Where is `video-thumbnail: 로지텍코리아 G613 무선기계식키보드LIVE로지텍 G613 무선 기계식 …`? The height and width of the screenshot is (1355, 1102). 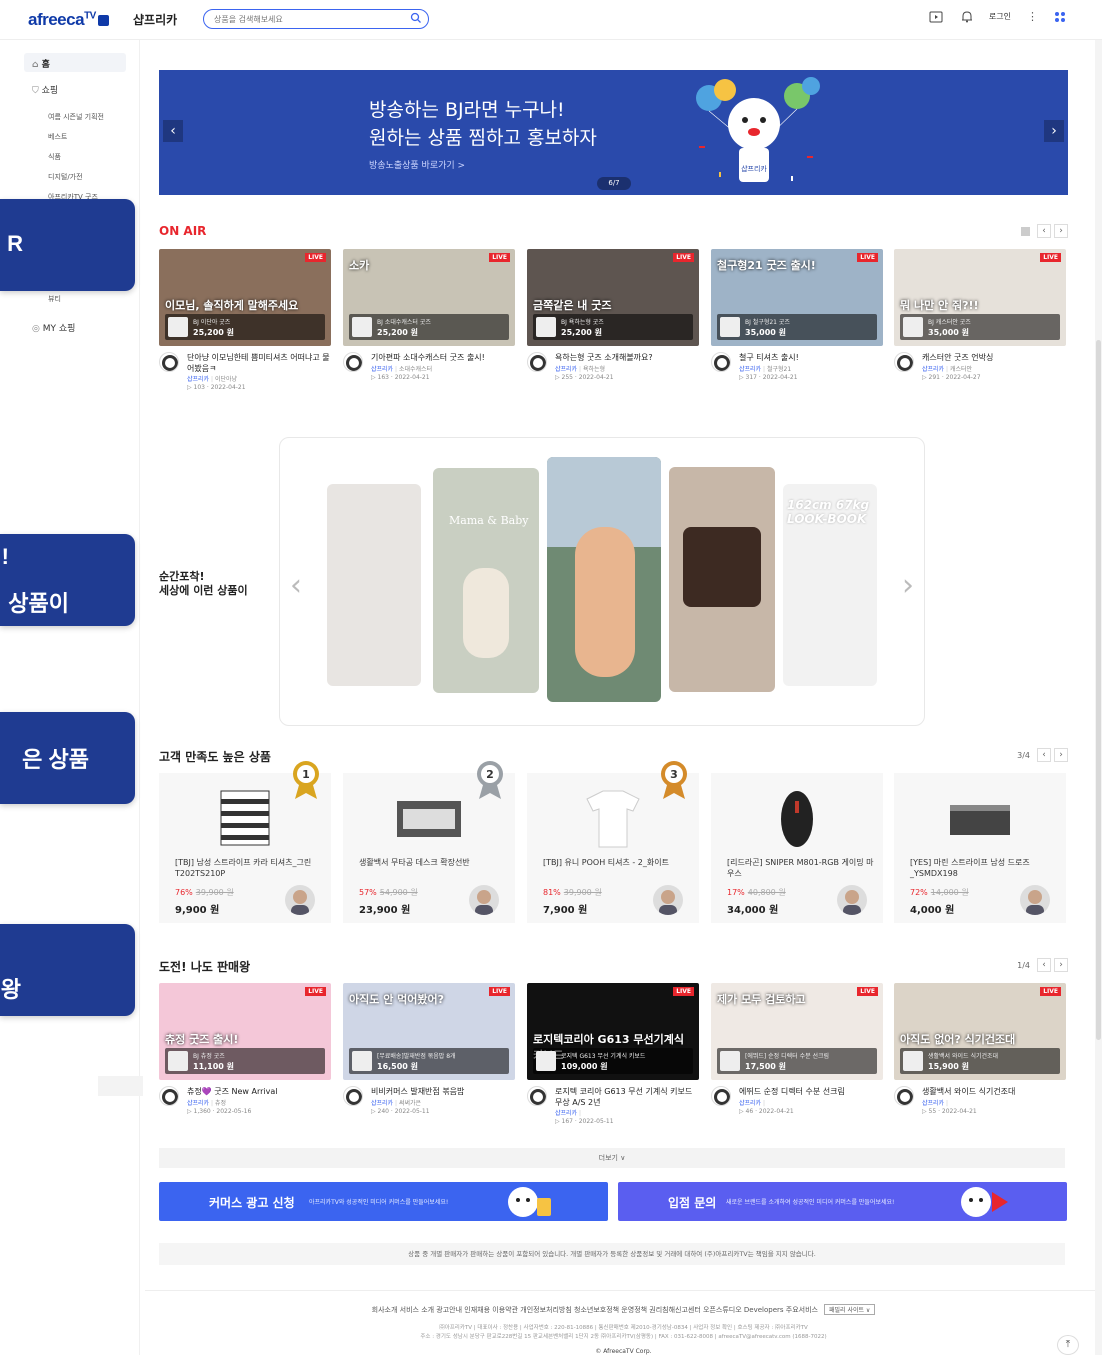 video-thumbnail: 로지텍코리아 G613 무선기계식키보드LIVE로지텍 G613 무선 기계식 … is located at coordinates (613, 1031).